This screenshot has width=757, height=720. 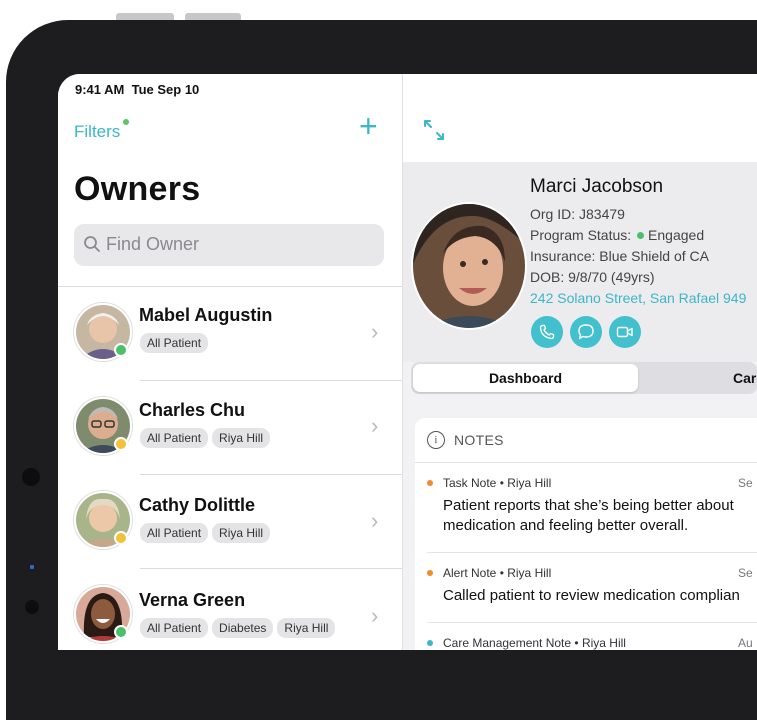 What do you see at coordinates (497, 573) in the screenshot?
I see `note-meta: Alert Note • Riya Hill` at bounding box center [497, 573].